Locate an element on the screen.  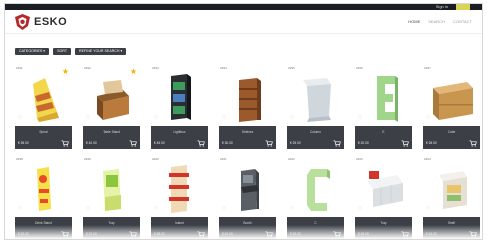
product-card: 2396 ♡ E € 20.00 is located at coordinates (383, 107).